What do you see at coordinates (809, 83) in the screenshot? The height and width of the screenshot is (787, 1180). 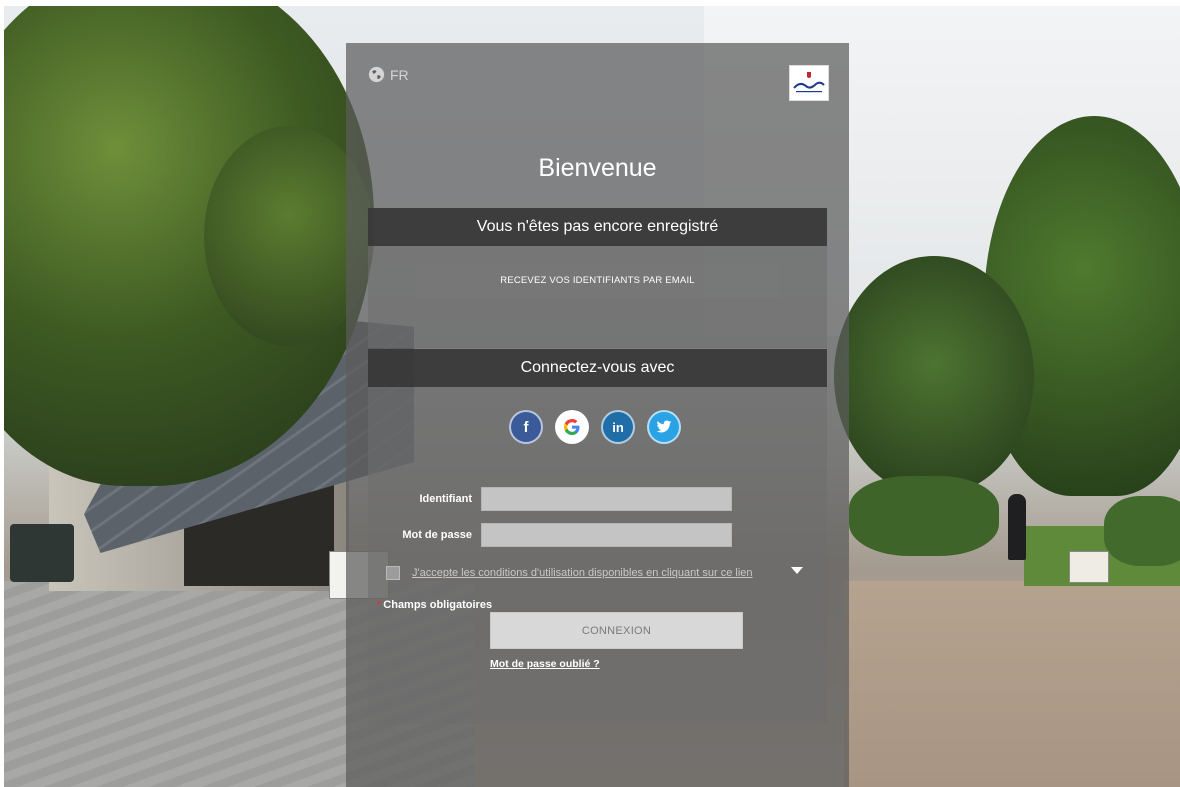 I see `city-logo` at bounding box center [809, 83].